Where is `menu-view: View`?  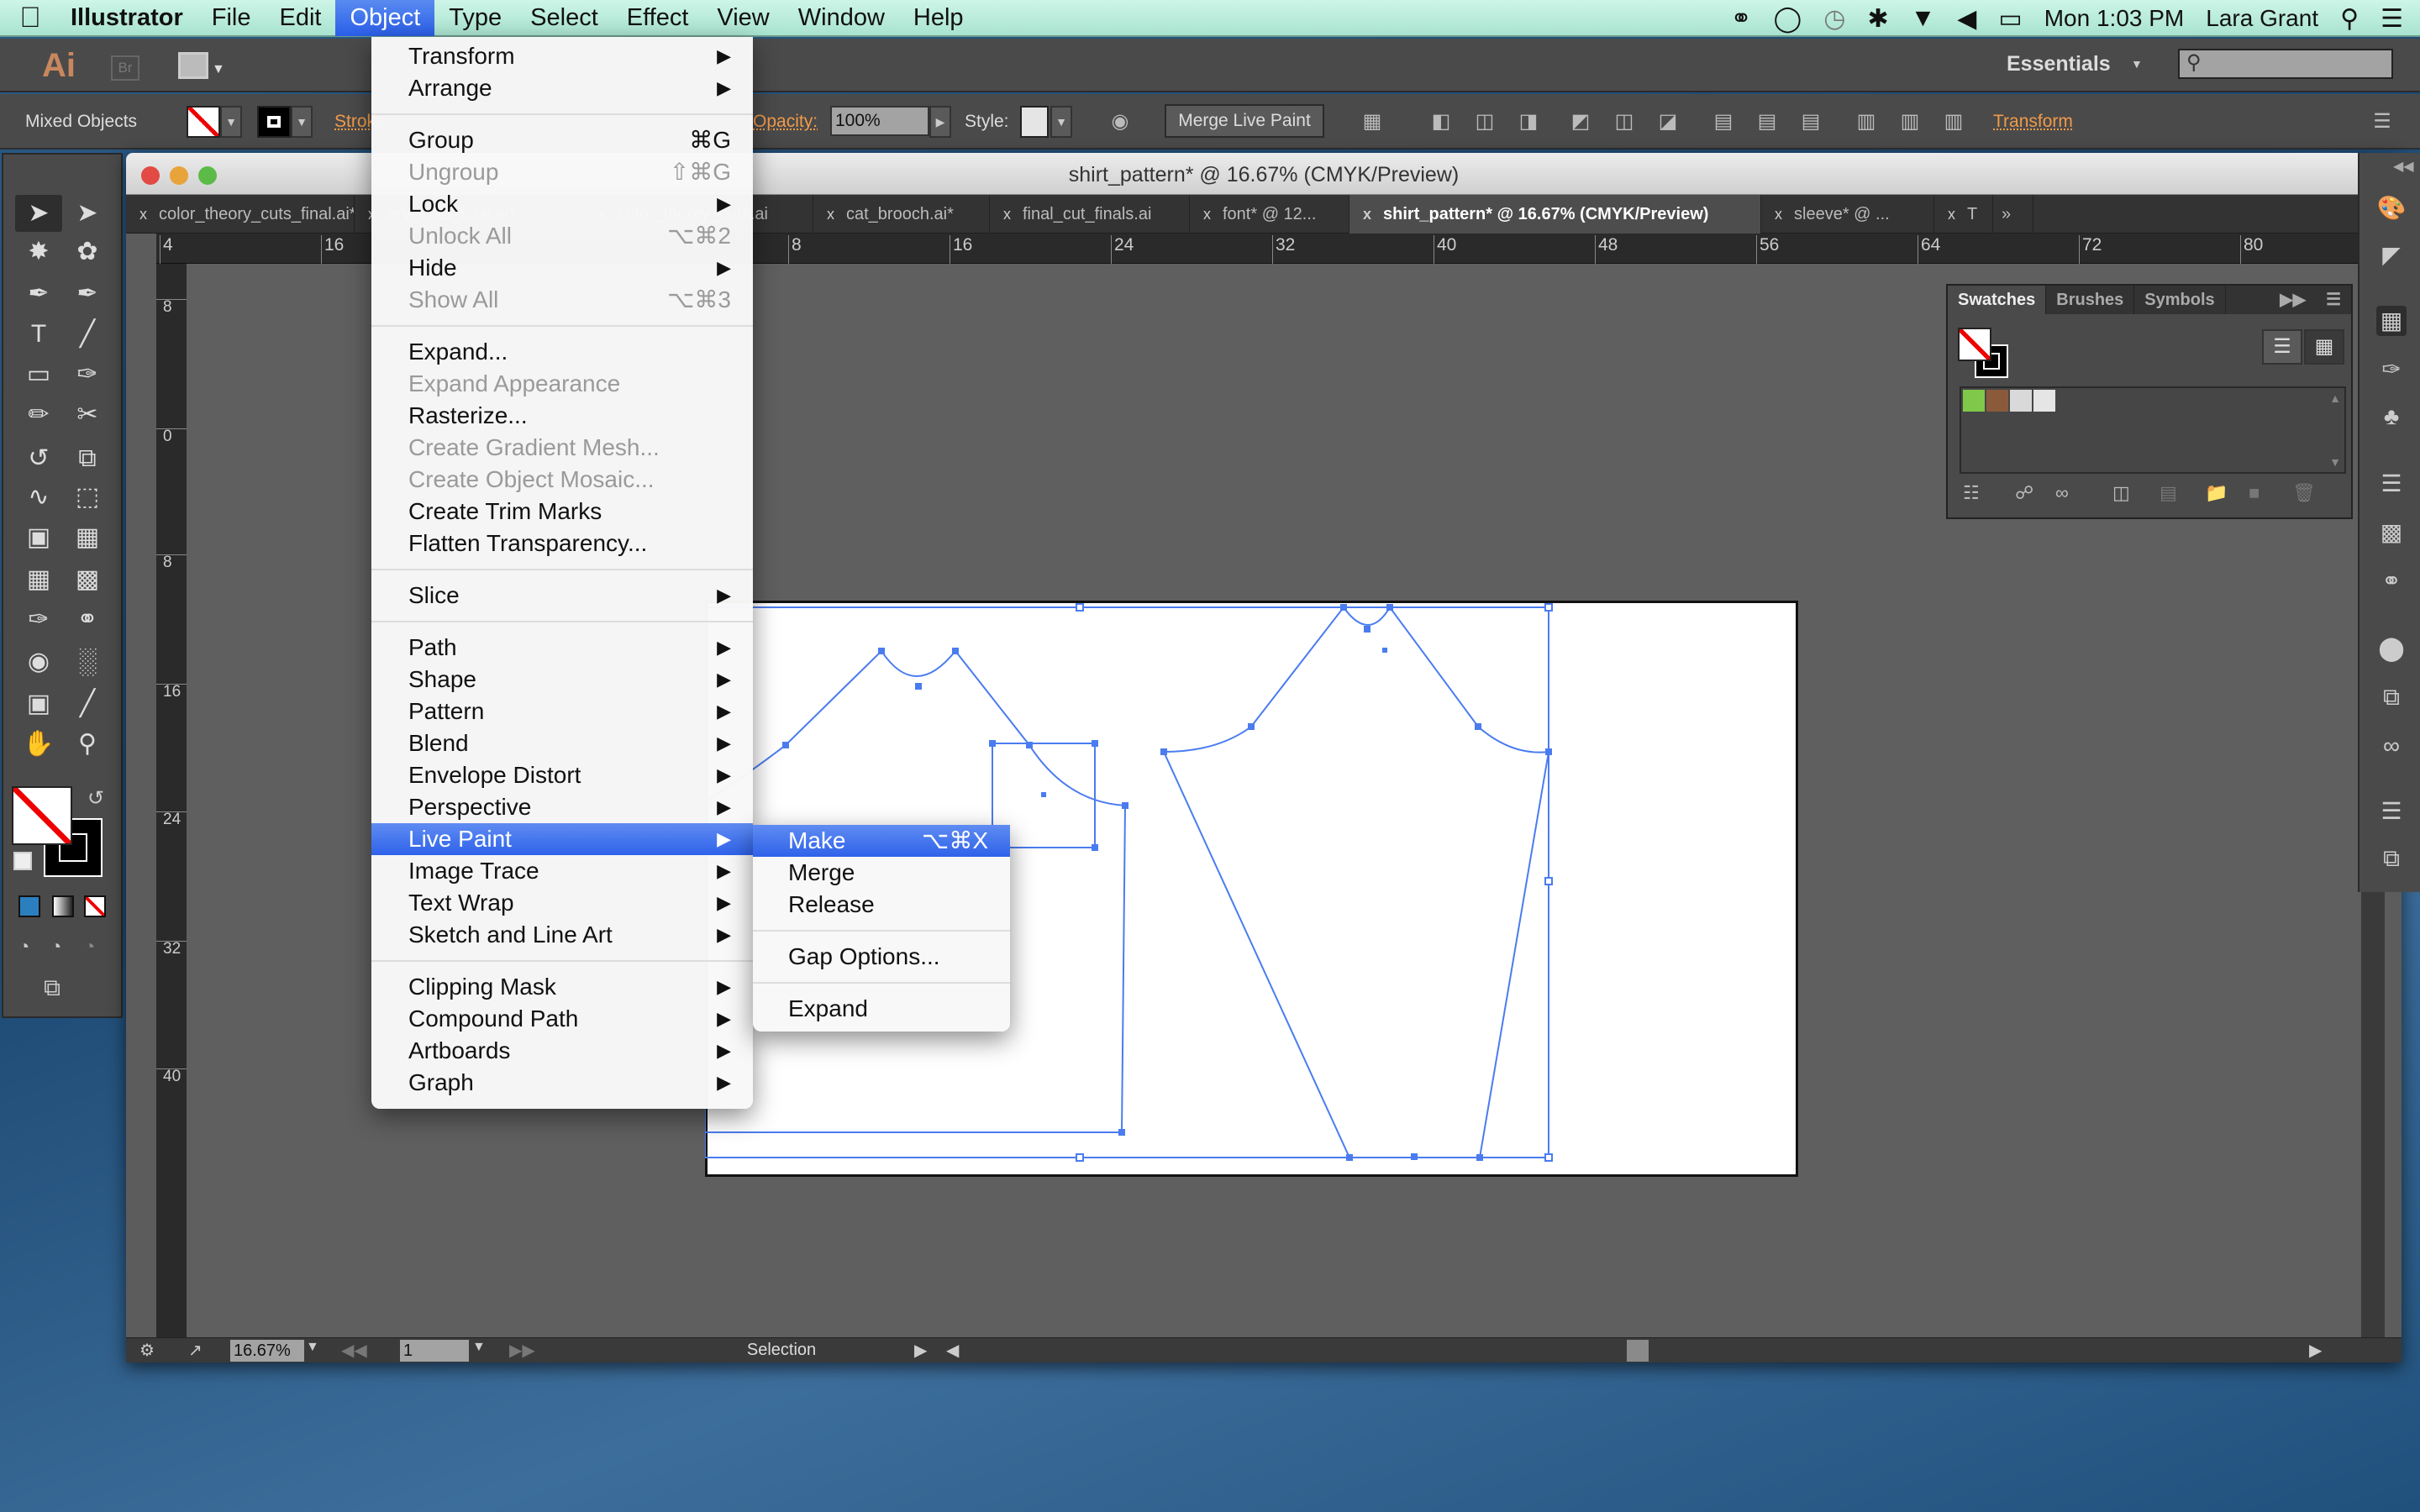
menu-view: View is located at coordinates (742, 18).